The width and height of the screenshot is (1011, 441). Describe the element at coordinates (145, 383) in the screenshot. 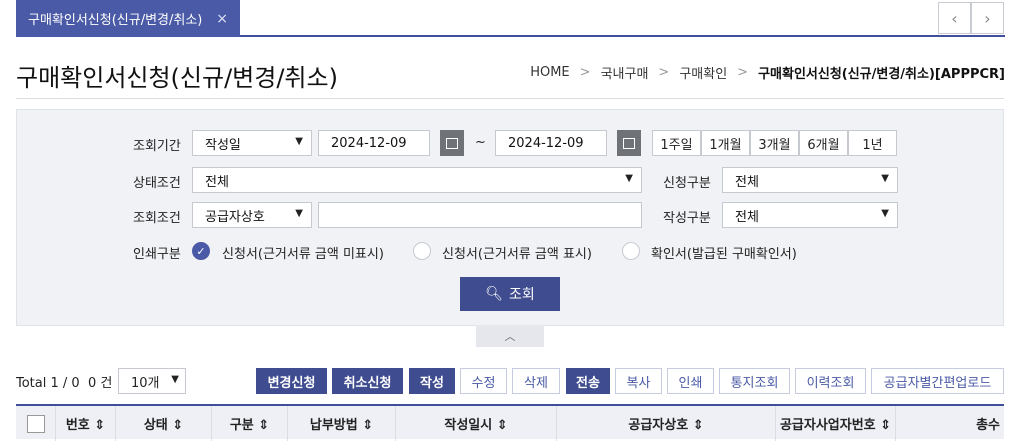

I see `page-size-value: 10개` at that location.